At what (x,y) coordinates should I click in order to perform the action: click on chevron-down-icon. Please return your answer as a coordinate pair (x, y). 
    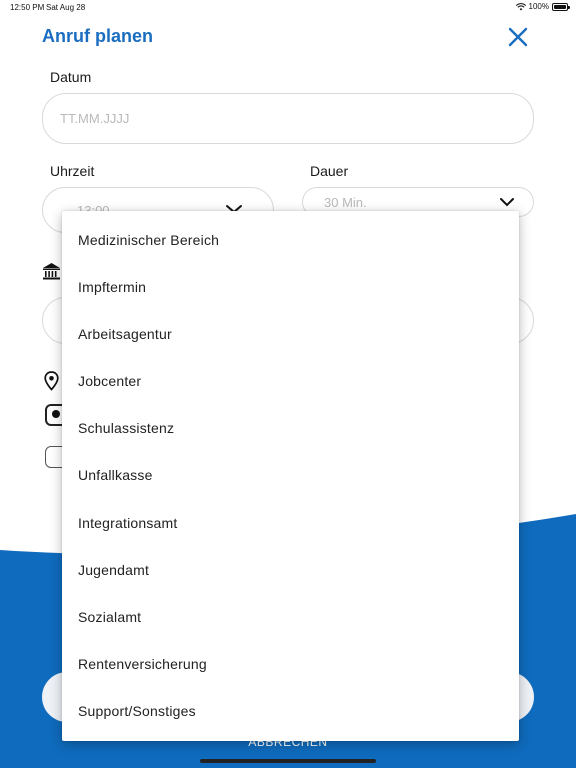
    Looking at the image, I should click on (507, 202).